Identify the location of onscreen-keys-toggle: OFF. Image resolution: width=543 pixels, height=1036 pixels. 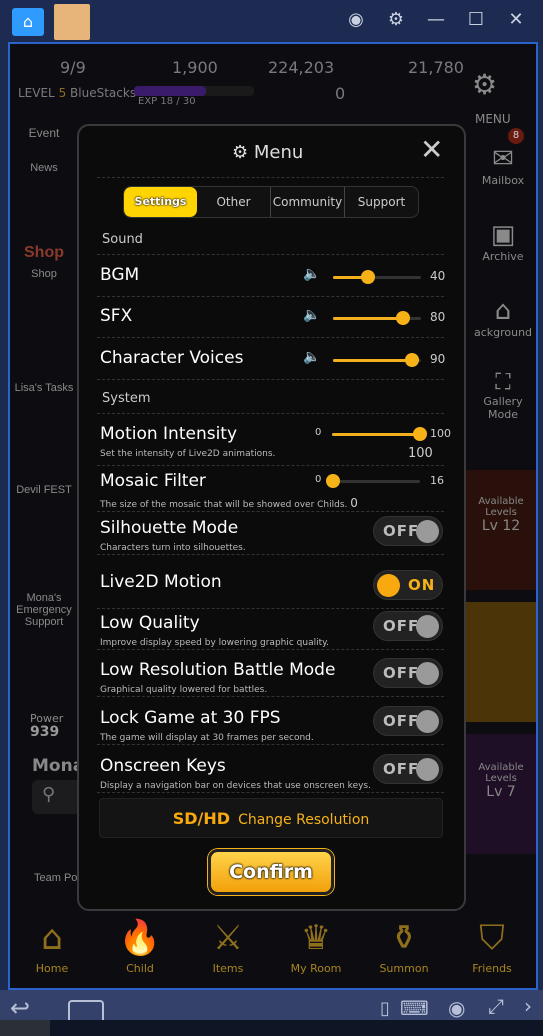
(408, 769).